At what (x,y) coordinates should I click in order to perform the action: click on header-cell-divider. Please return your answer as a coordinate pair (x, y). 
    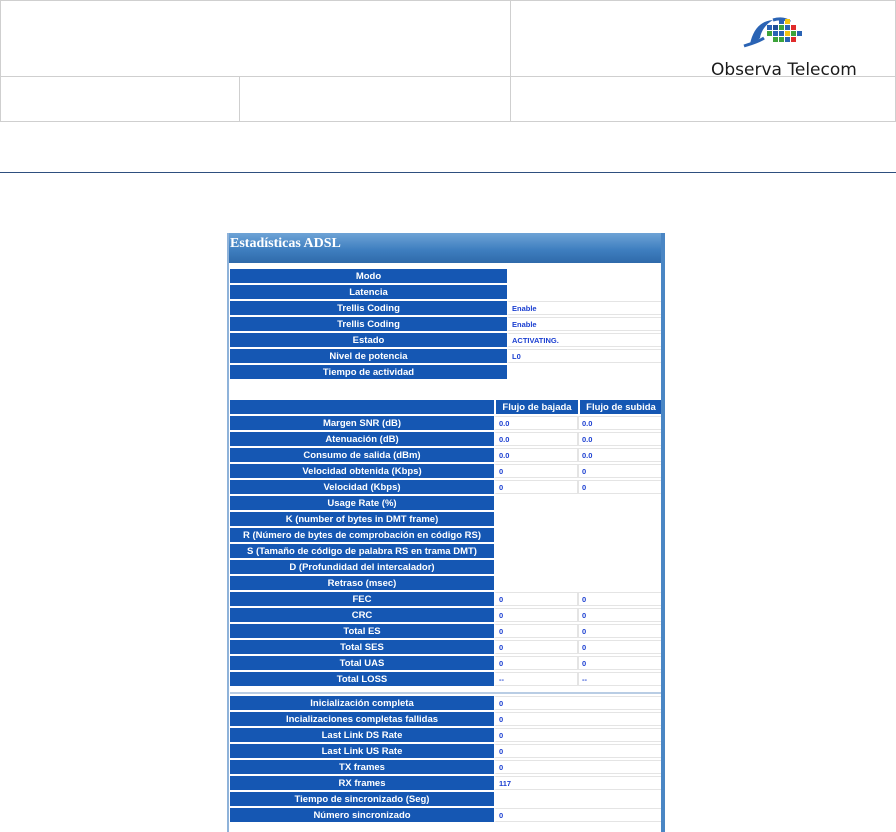
    Looking at the image, I should click on (239, 99).